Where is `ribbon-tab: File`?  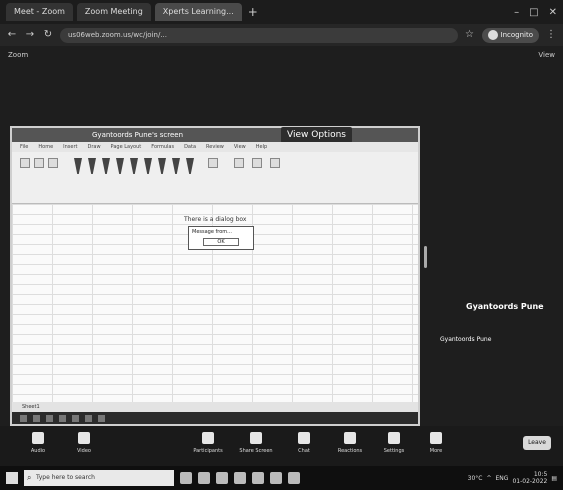 ribbon-tab: File is located at coordinates (24, 147).